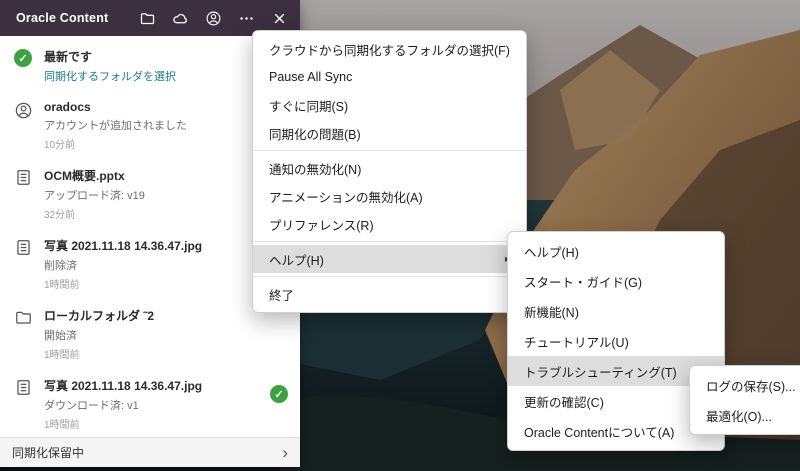 This screenshot has height=471, width=800. What do you see at coordinates (389, 105) in the screenshot?
I see `menu-item-sync-now: すぐに同期(S)` at bounding box center [389, 105].